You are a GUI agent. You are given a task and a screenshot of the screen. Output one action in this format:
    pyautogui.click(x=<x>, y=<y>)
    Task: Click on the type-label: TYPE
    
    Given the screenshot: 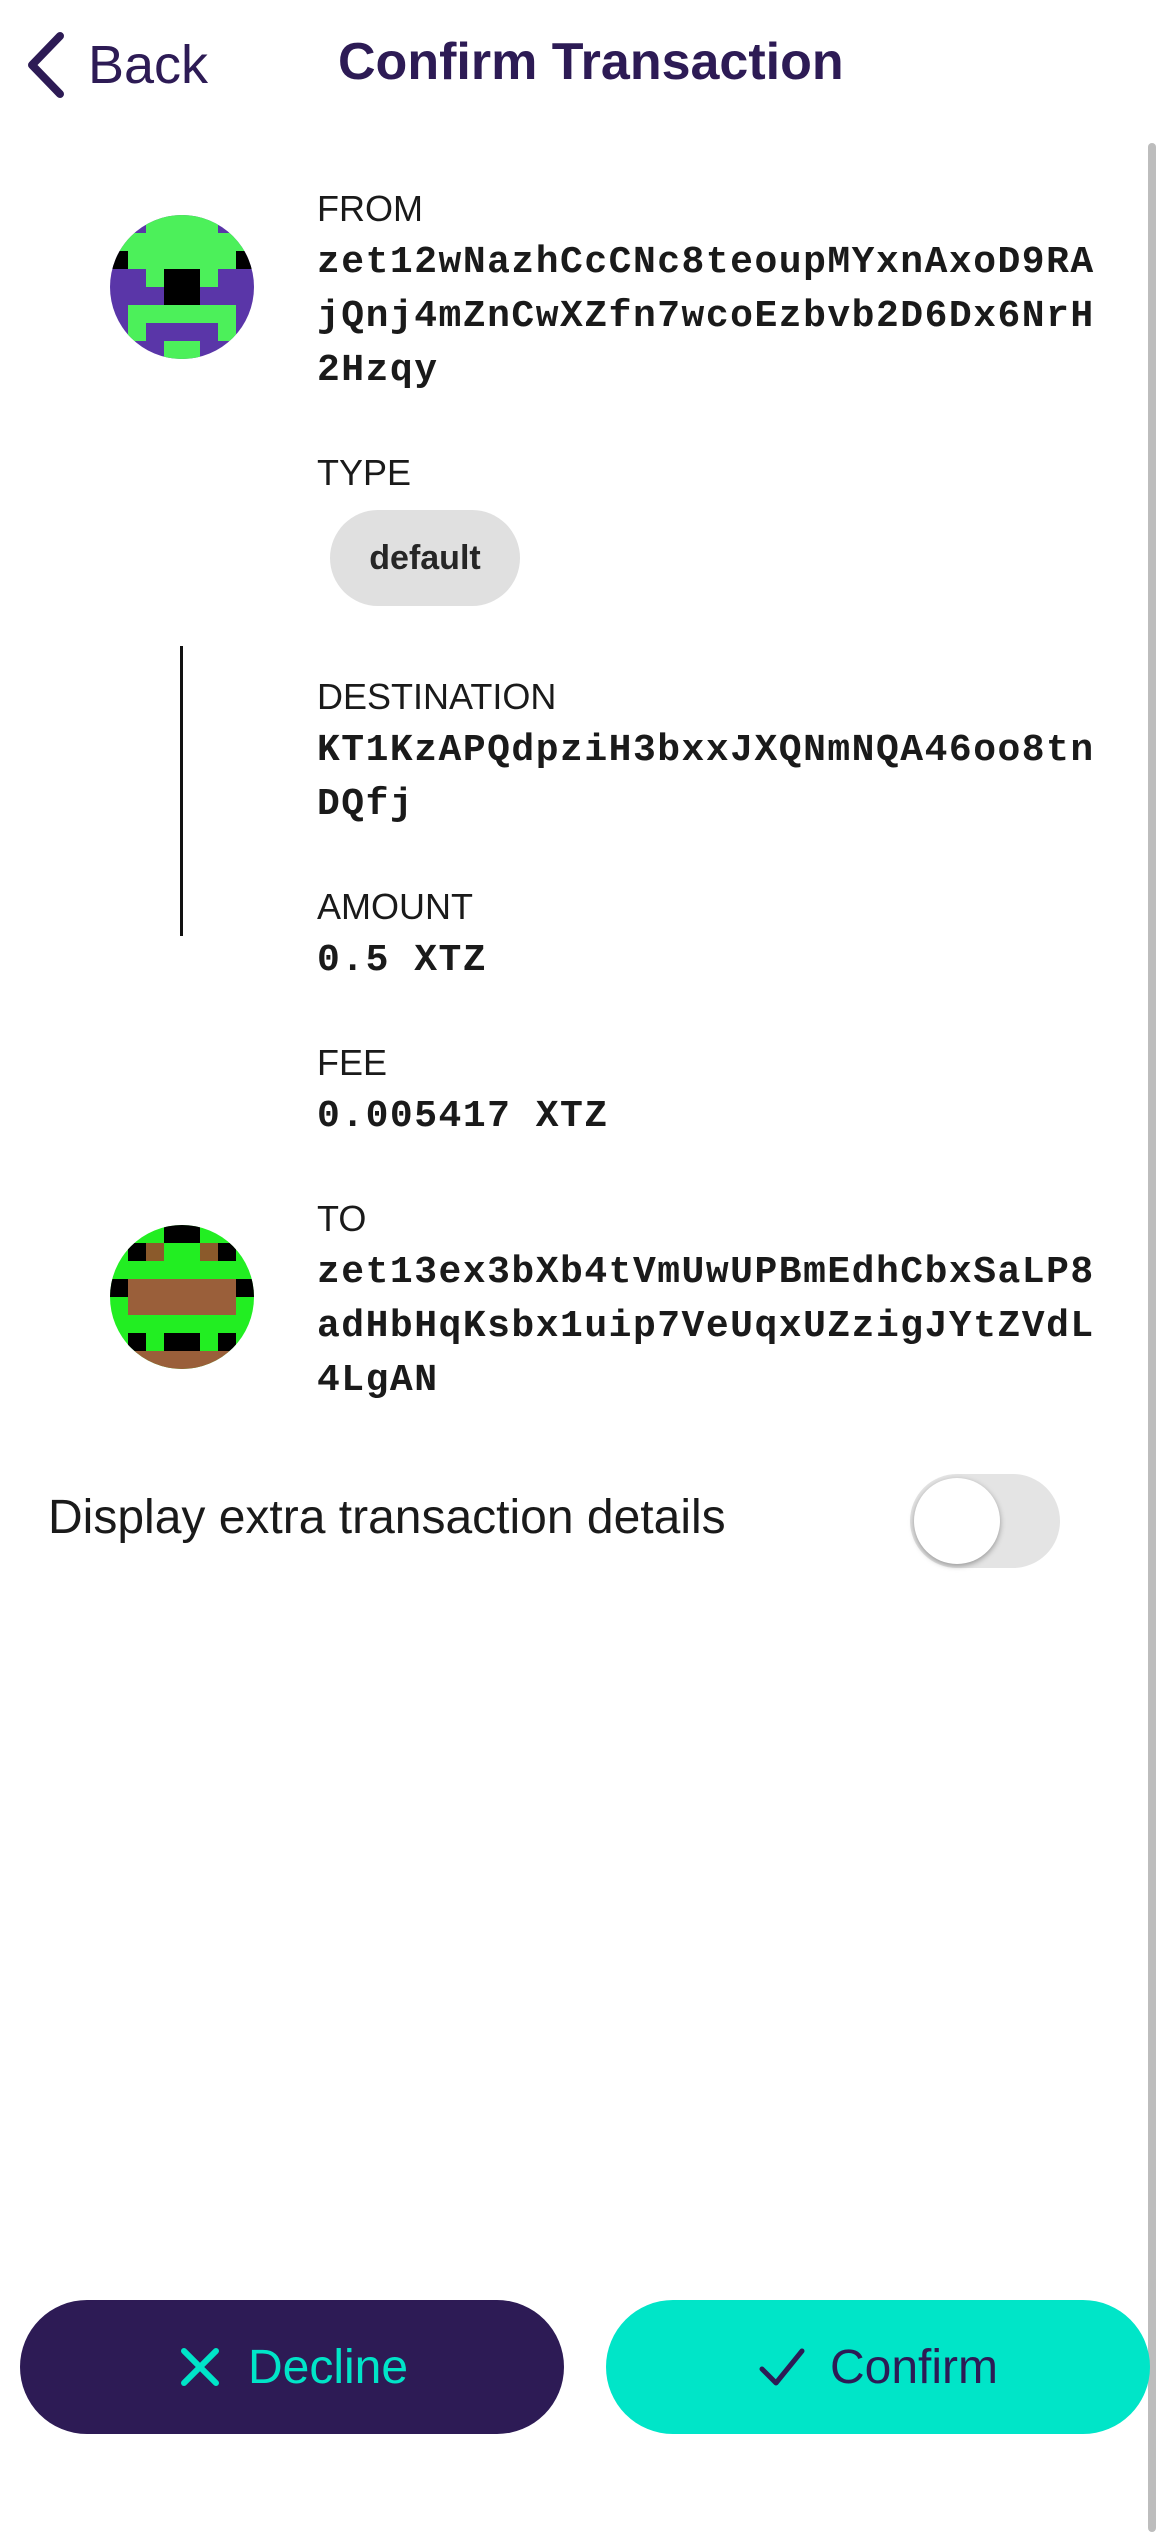 What is the action you would take?
    pyautogui.click(x=364, y=472)
    